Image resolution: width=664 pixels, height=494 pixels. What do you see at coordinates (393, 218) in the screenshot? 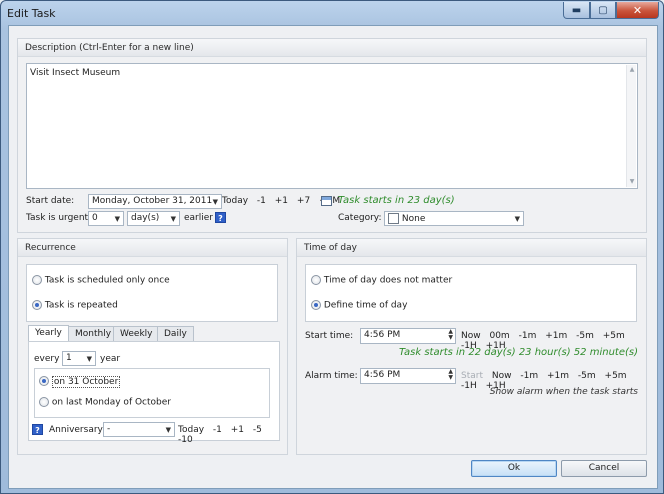
I see `category-color-swatch` at bounding box center [393, 218].